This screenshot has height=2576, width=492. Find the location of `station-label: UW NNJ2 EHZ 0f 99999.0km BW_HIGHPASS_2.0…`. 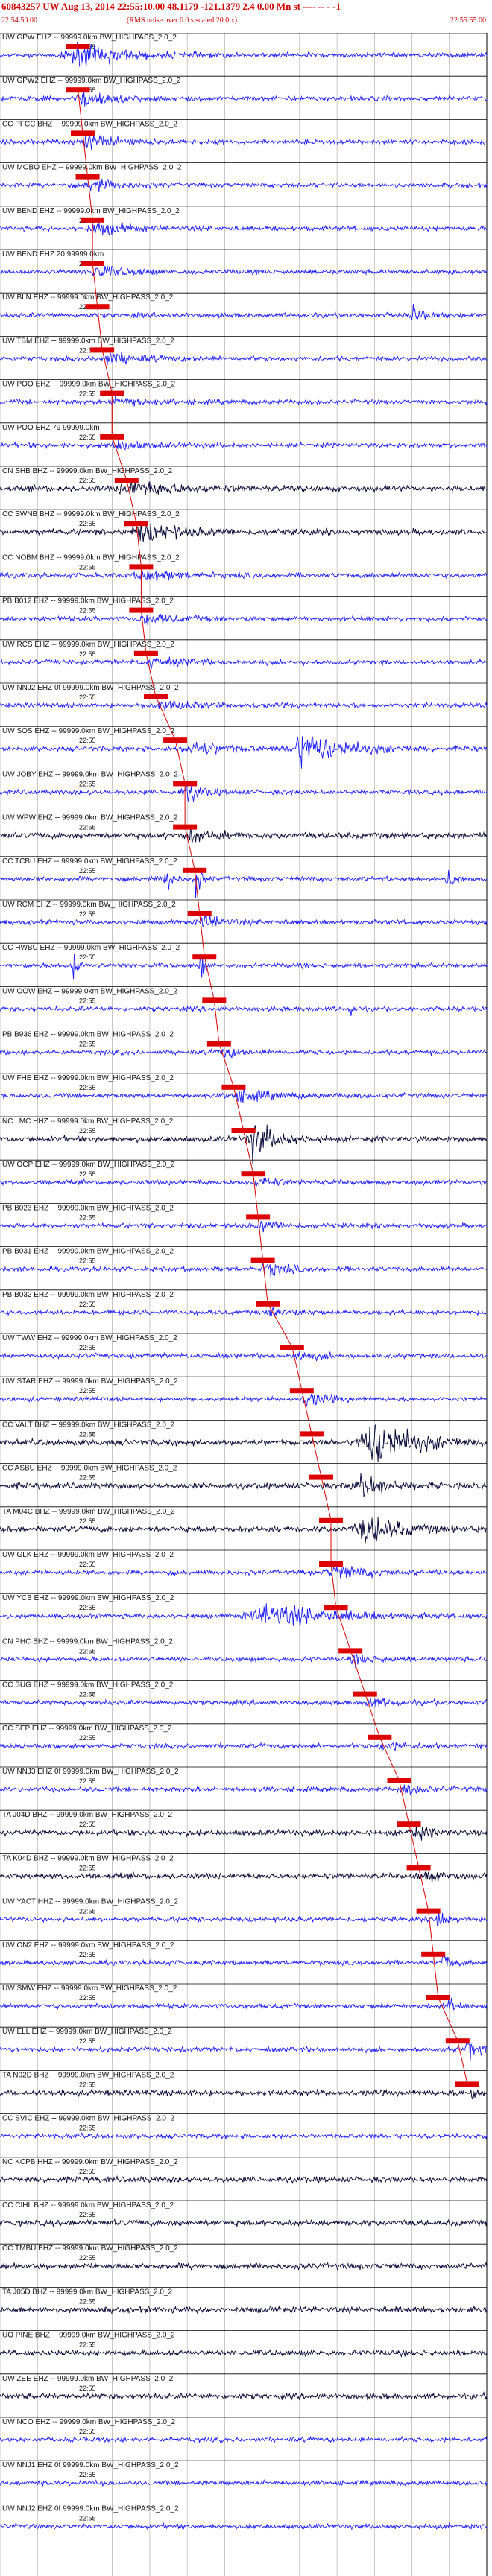

station-label: UW NNJ2 EHZ 0f 99999.0km BW_HIGHPASS_2.0… is located at coordinates (90, 688).